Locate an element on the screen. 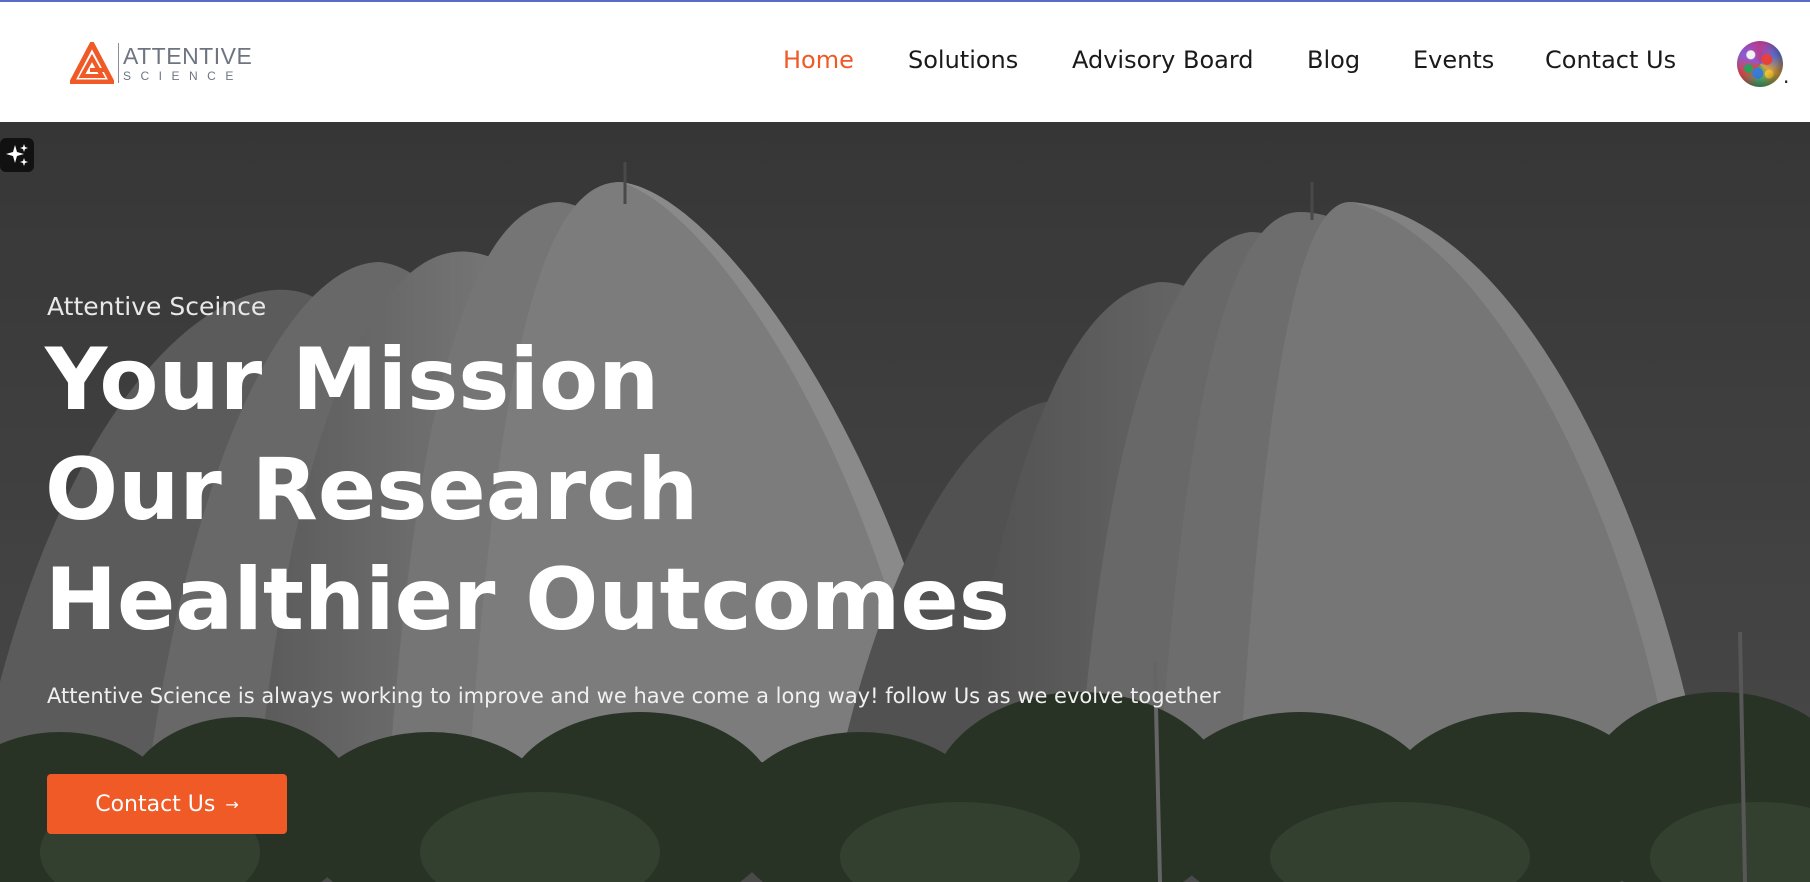 The width and height of the screenshot is (1810, 882). logo-name-top: ATTENTIVE is located at coordinates (188, 55).